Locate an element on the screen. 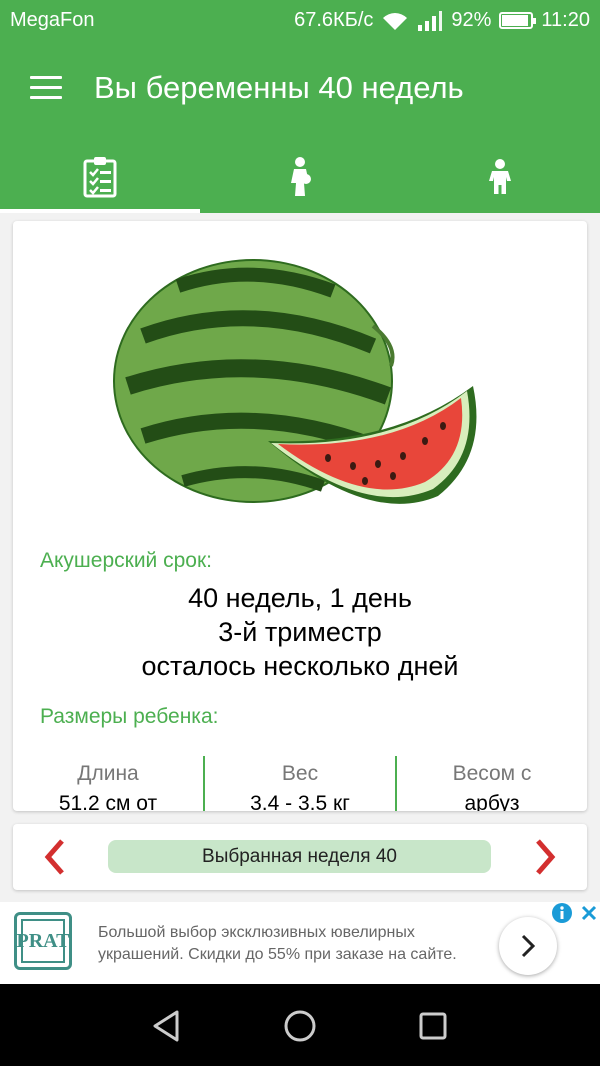  selected-week-button: Выбранная неделя 40 is located at coordinates (299, 856).